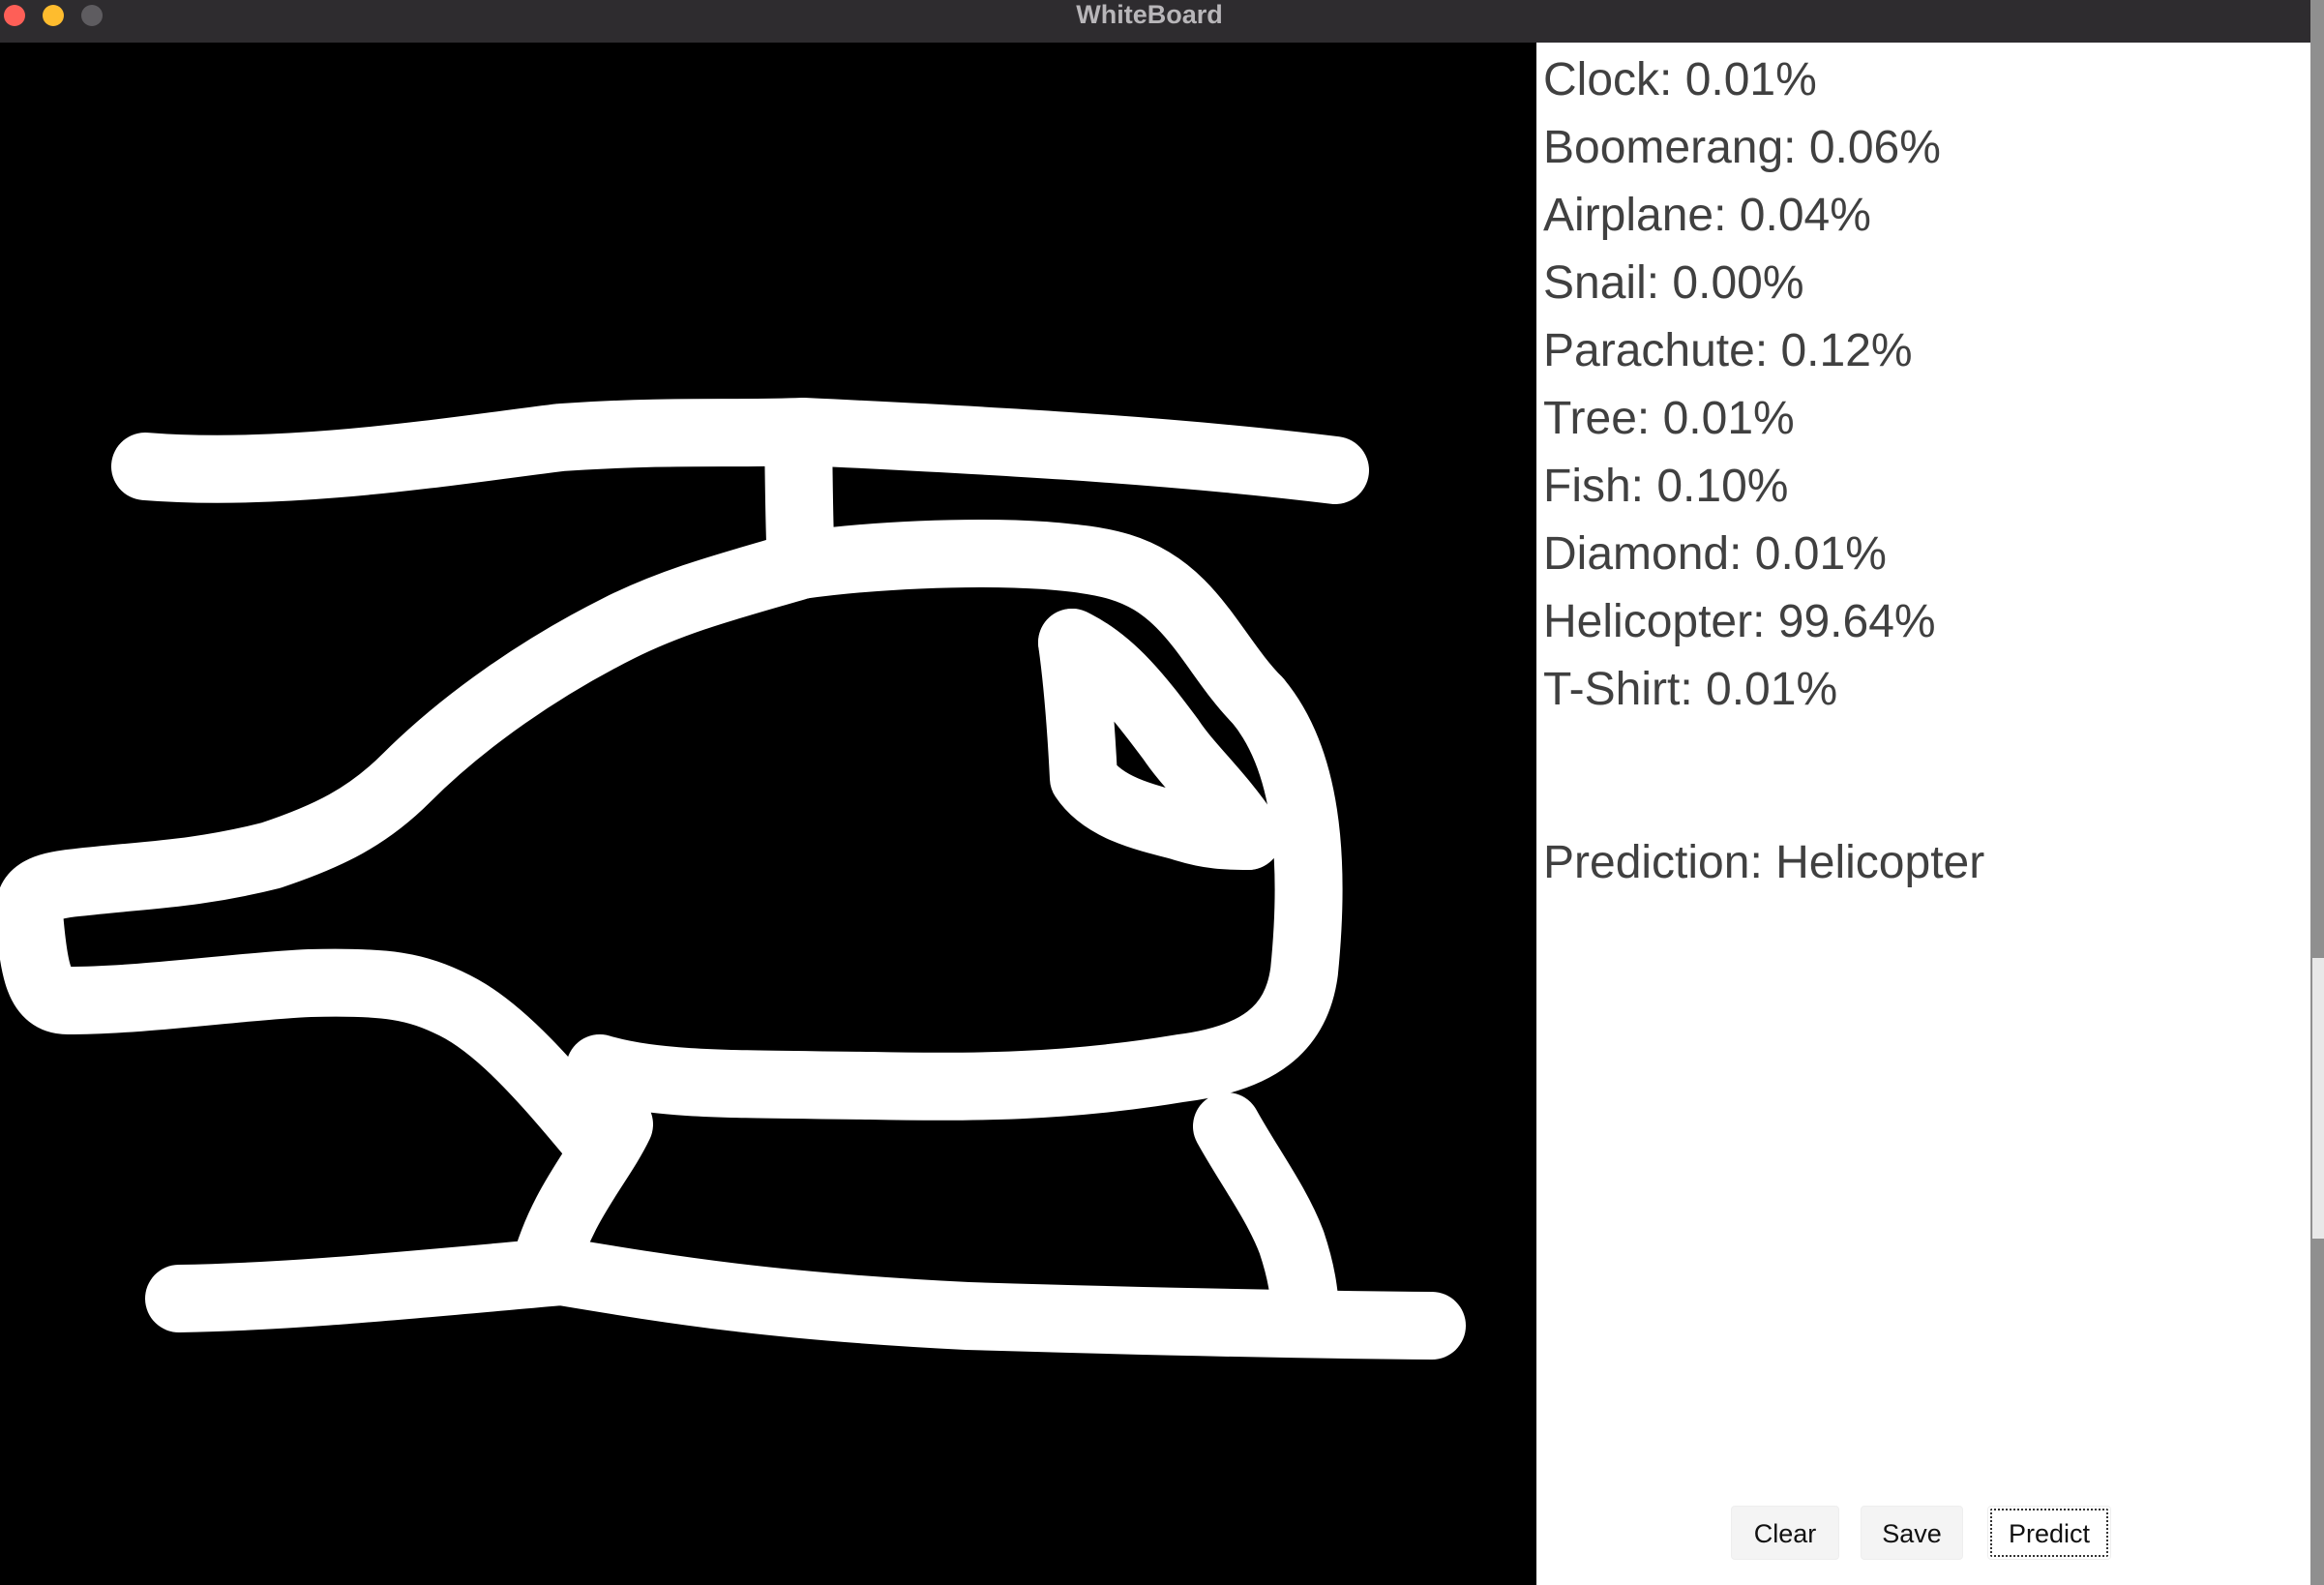 Image resolution: width=2324 pixels, height=1585 pixels. What do you see at coordinates (806, 1299) in the screenshot?
I see `skid-stroke` at bounding box center [806, 1299].